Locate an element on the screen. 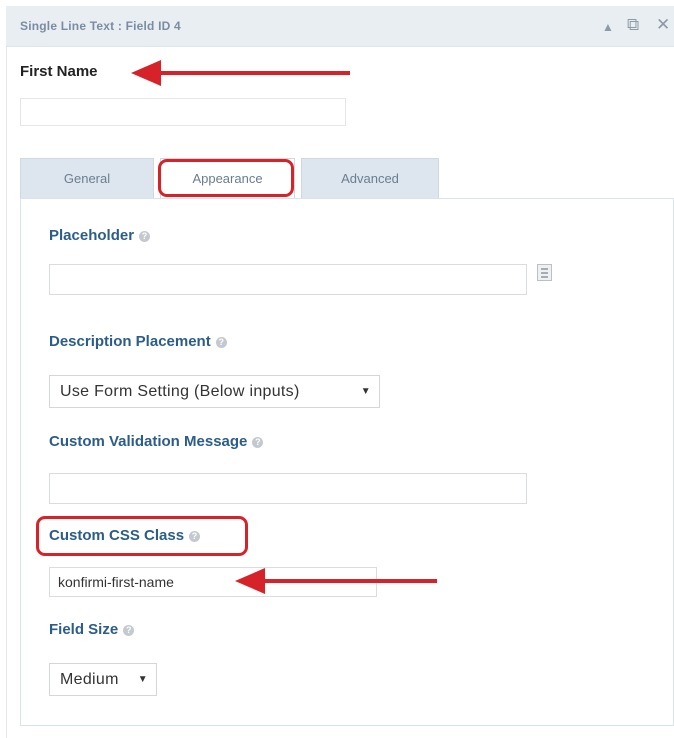  custom-validation-label: Custom Validation Message is located at coordinates (148, 441).